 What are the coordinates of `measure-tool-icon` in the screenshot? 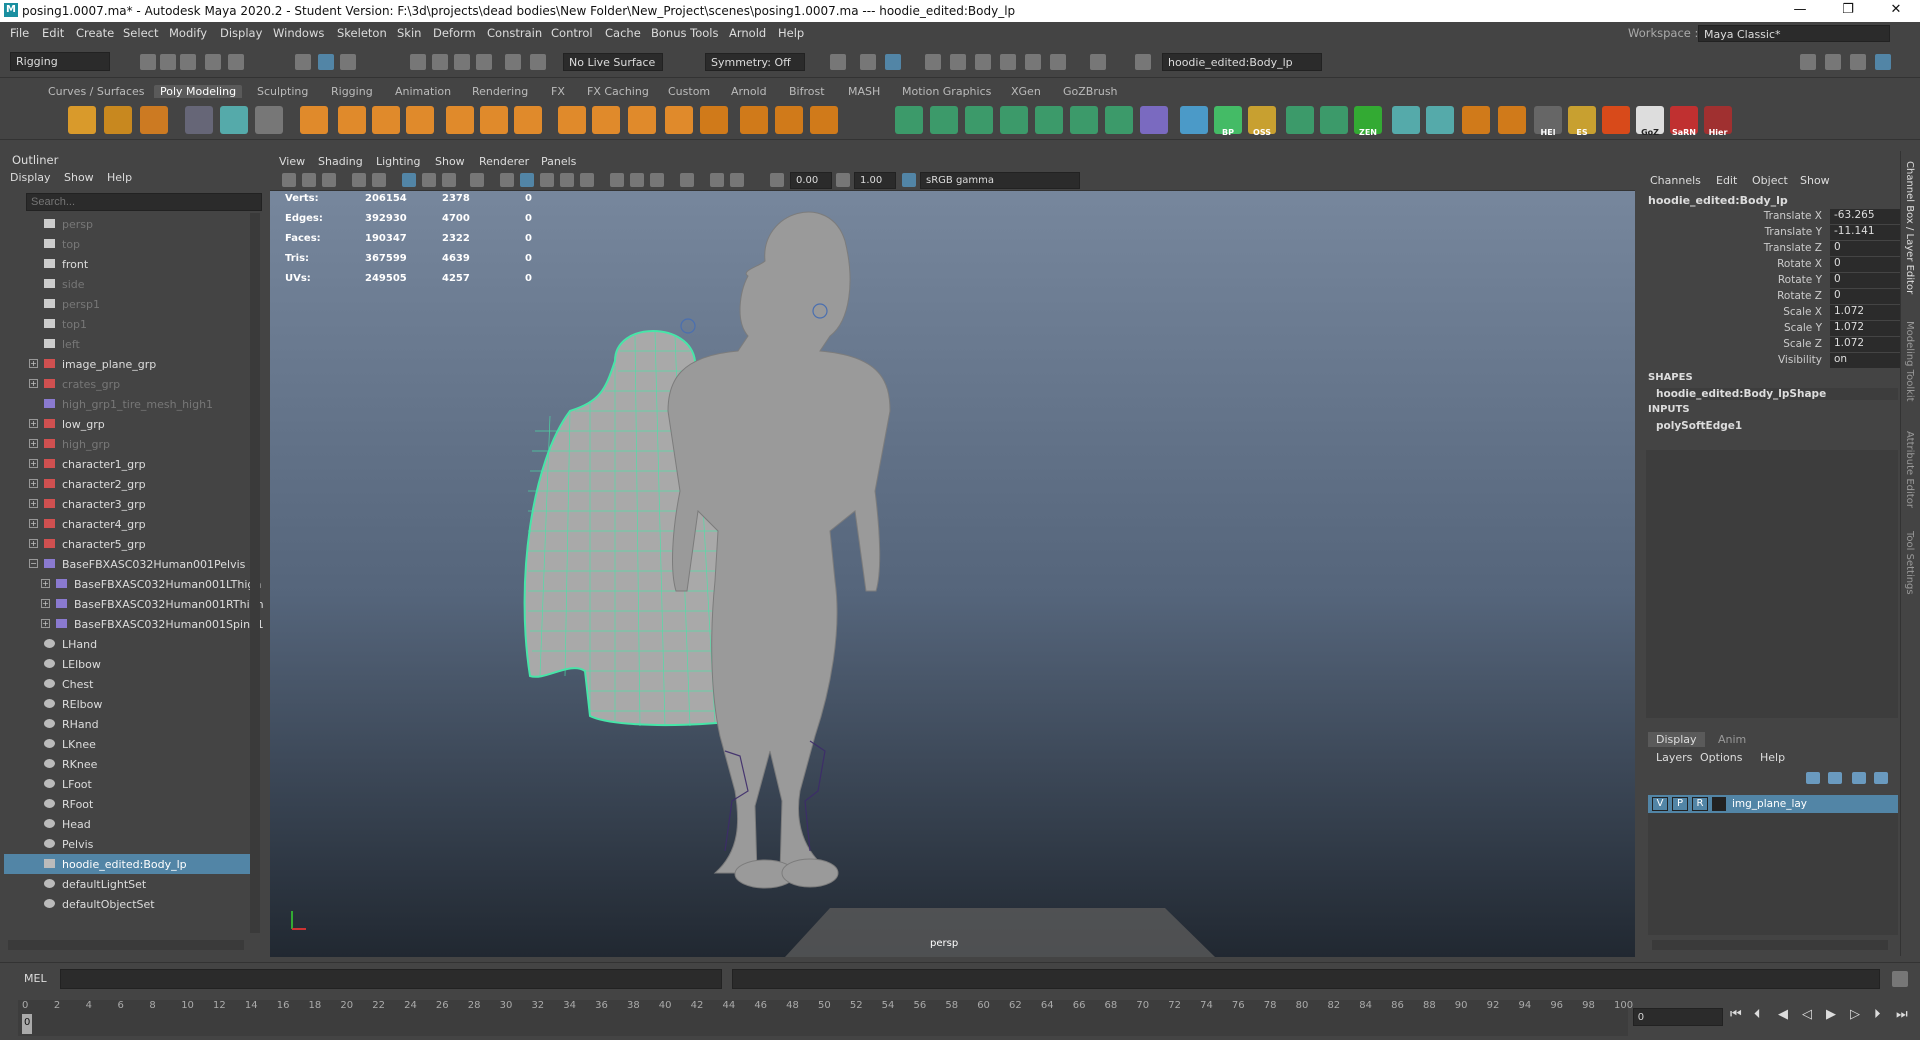 It's located at (199, 120).